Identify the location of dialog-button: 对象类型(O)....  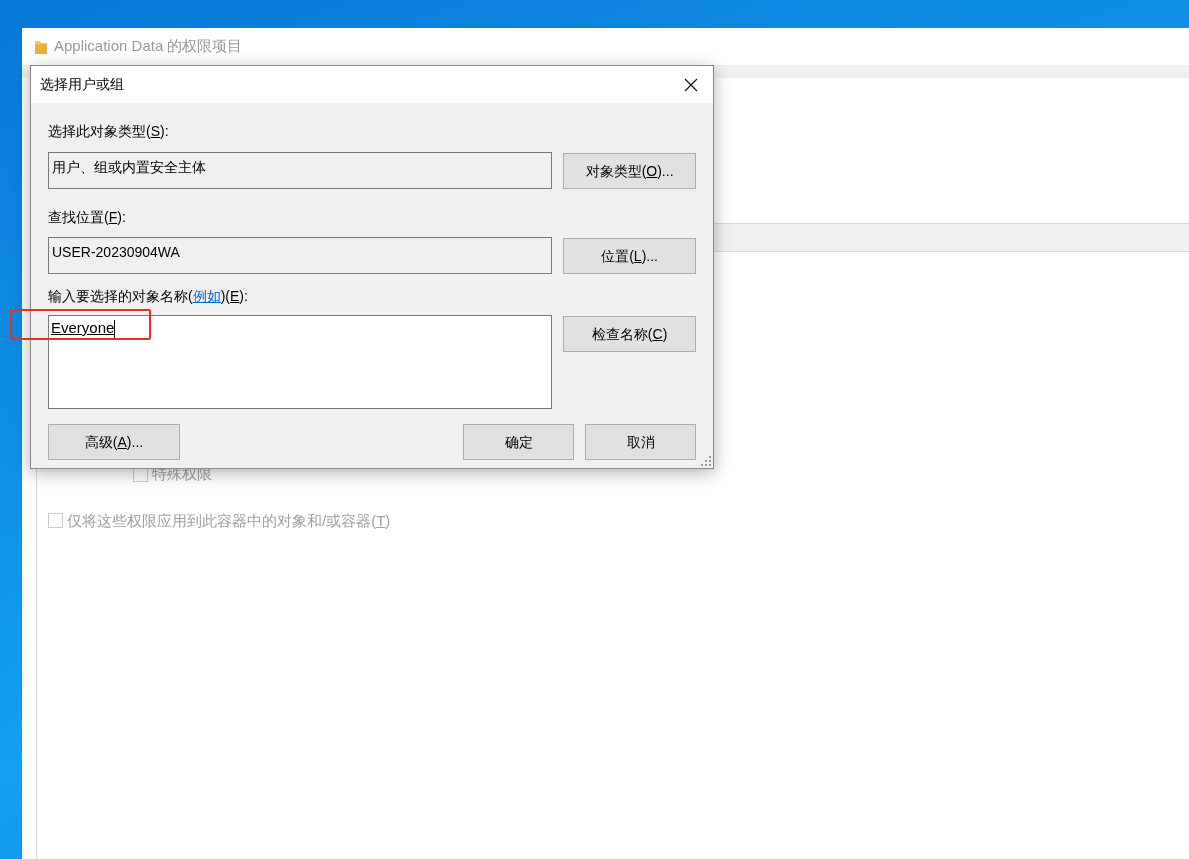
(629, 171).